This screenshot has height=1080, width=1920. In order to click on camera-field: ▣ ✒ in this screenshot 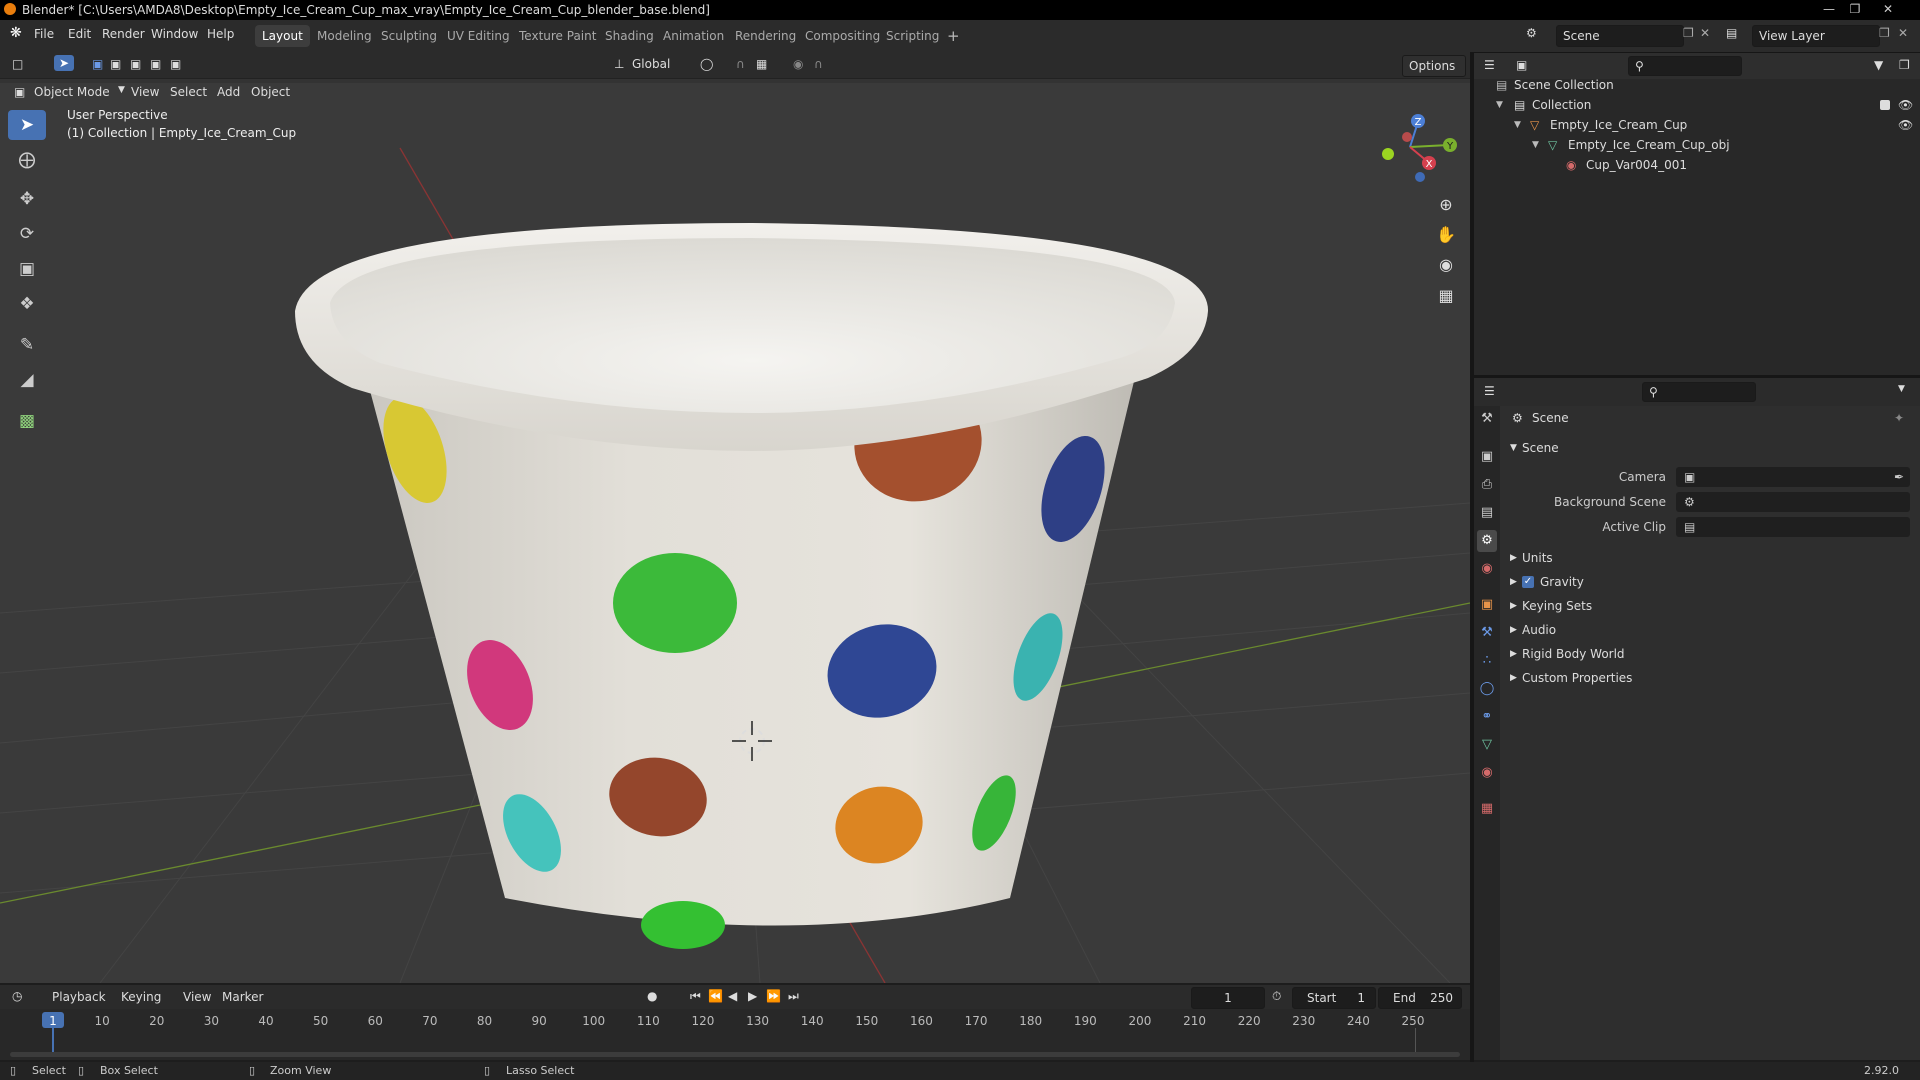, I will do `click(1793, 477)`.